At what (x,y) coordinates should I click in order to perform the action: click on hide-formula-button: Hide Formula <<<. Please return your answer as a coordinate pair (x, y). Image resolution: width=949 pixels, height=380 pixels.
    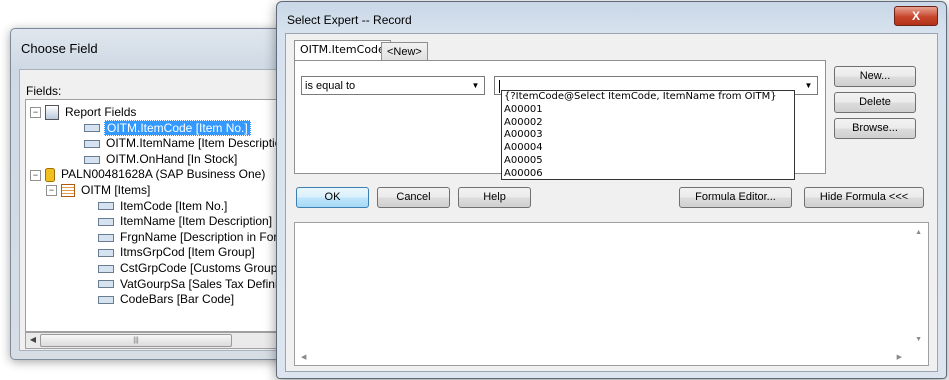
    Looking at the image, I should click on (864, 197).